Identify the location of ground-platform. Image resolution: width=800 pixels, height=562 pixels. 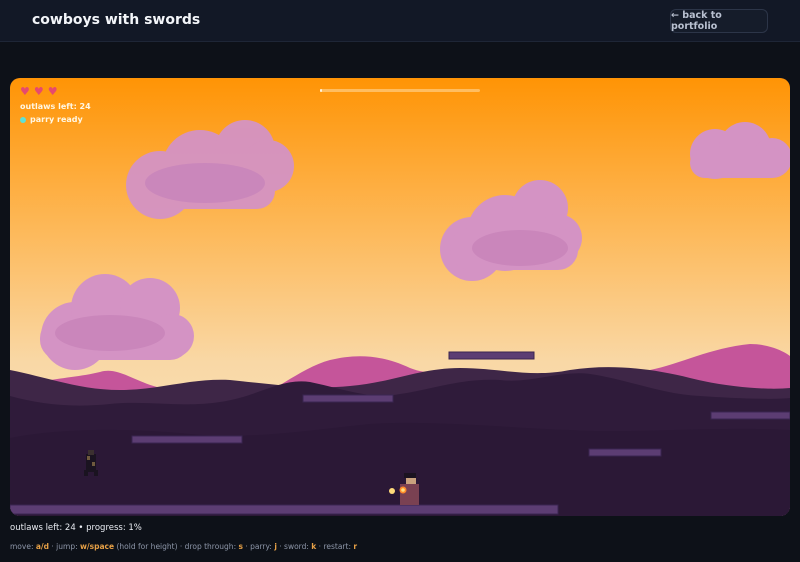
(284, 509).